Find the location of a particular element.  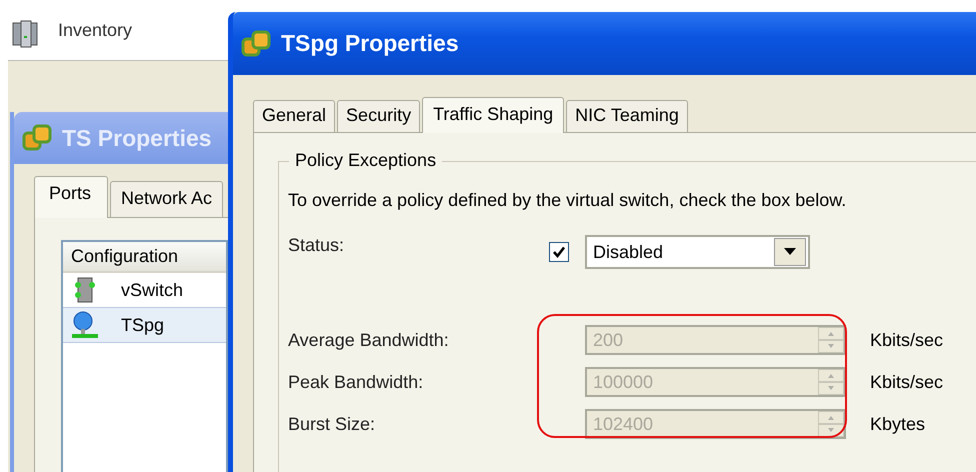

tab: Network Ac is located at coordinates (167, 199).